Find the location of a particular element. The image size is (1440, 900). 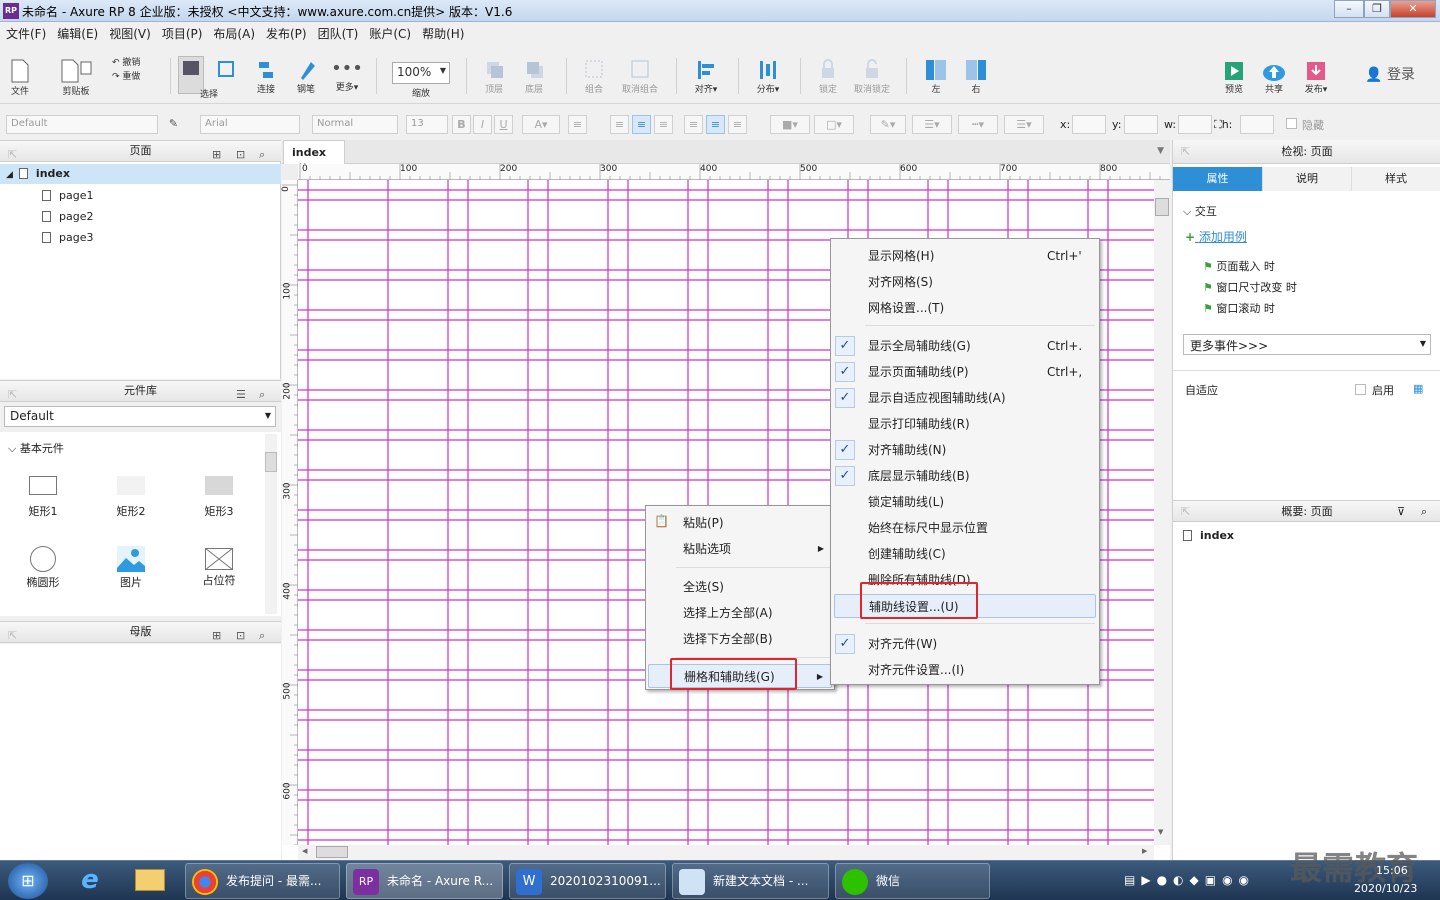

outline-item-index: index is located at coordinates (1208, 535).